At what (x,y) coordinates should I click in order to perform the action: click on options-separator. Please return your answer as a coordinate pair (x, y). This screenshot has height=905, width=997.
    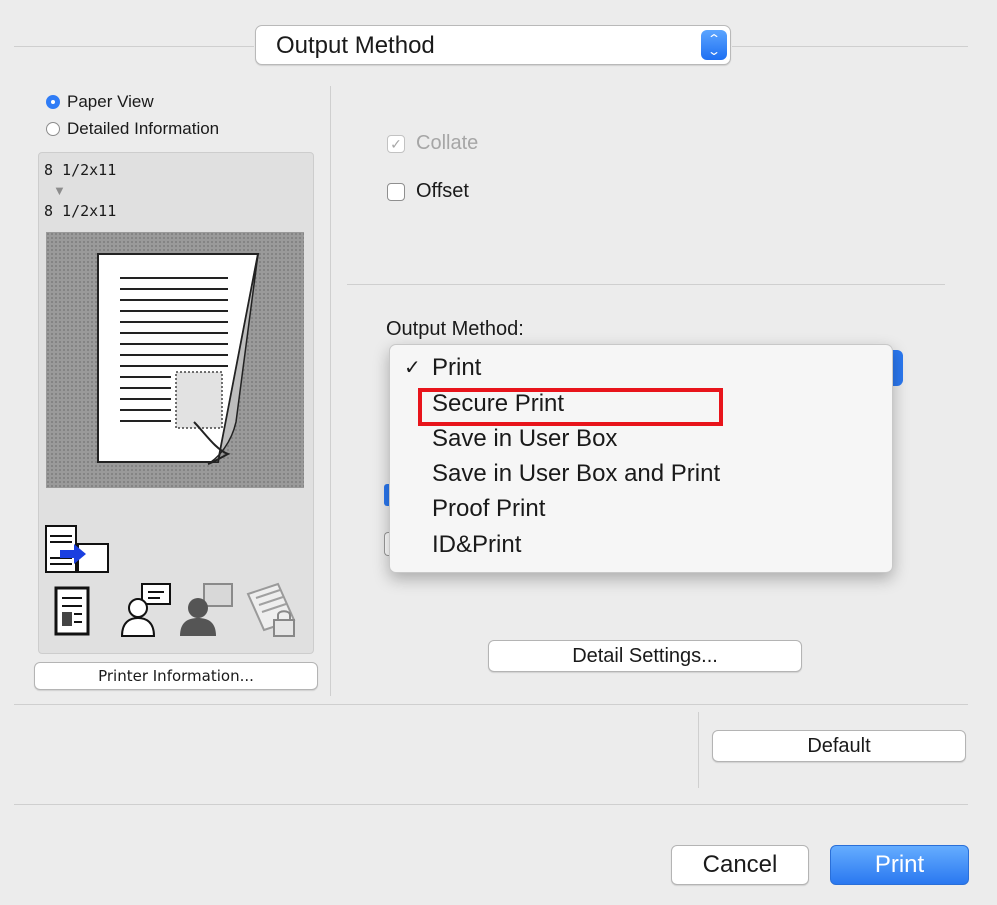
    Looking at the image, I should click on (646, 284).